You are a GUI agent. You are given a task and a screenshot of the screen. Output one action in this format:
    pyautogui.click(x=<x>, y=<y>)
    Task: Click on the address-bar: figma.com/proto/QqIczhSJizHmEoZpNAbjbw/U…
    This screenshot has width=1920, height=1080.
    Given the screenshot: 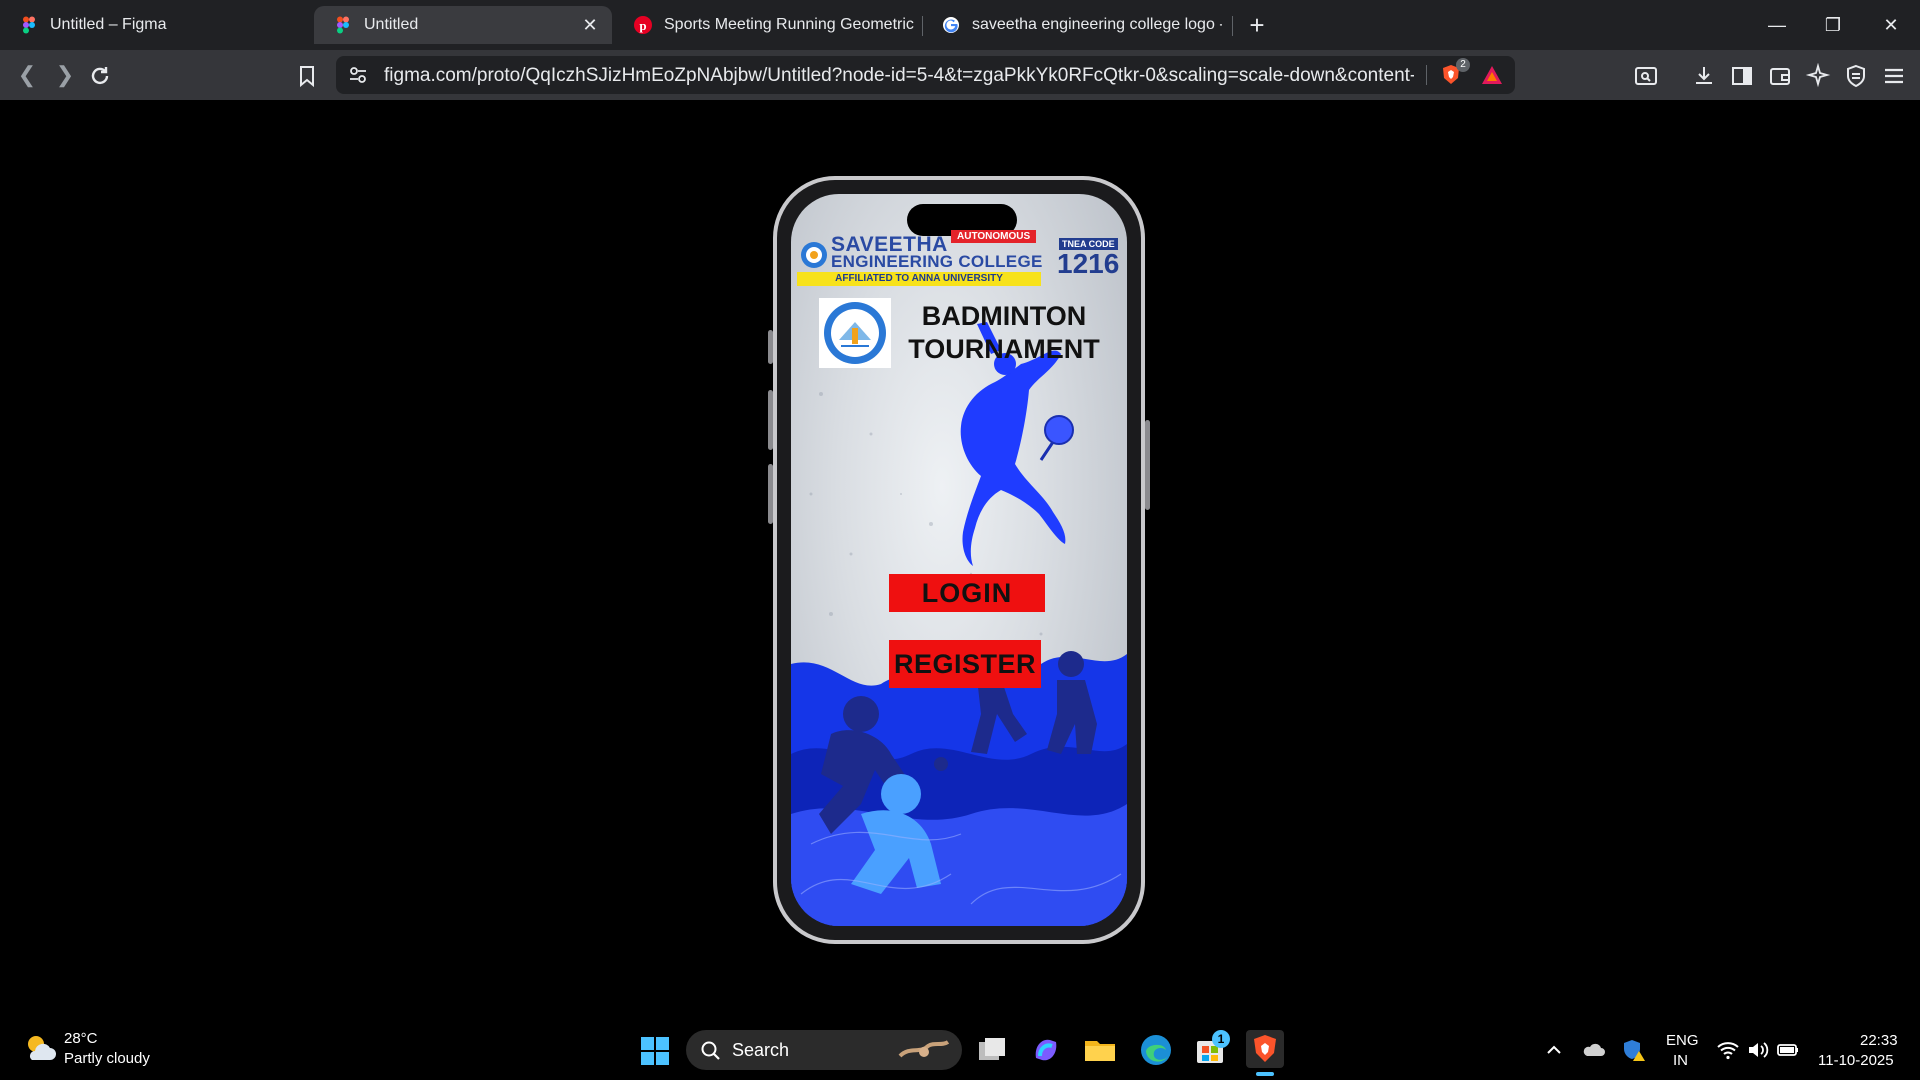 What is the action you would take?
    pyautogui.click(x=925, y=75)
    